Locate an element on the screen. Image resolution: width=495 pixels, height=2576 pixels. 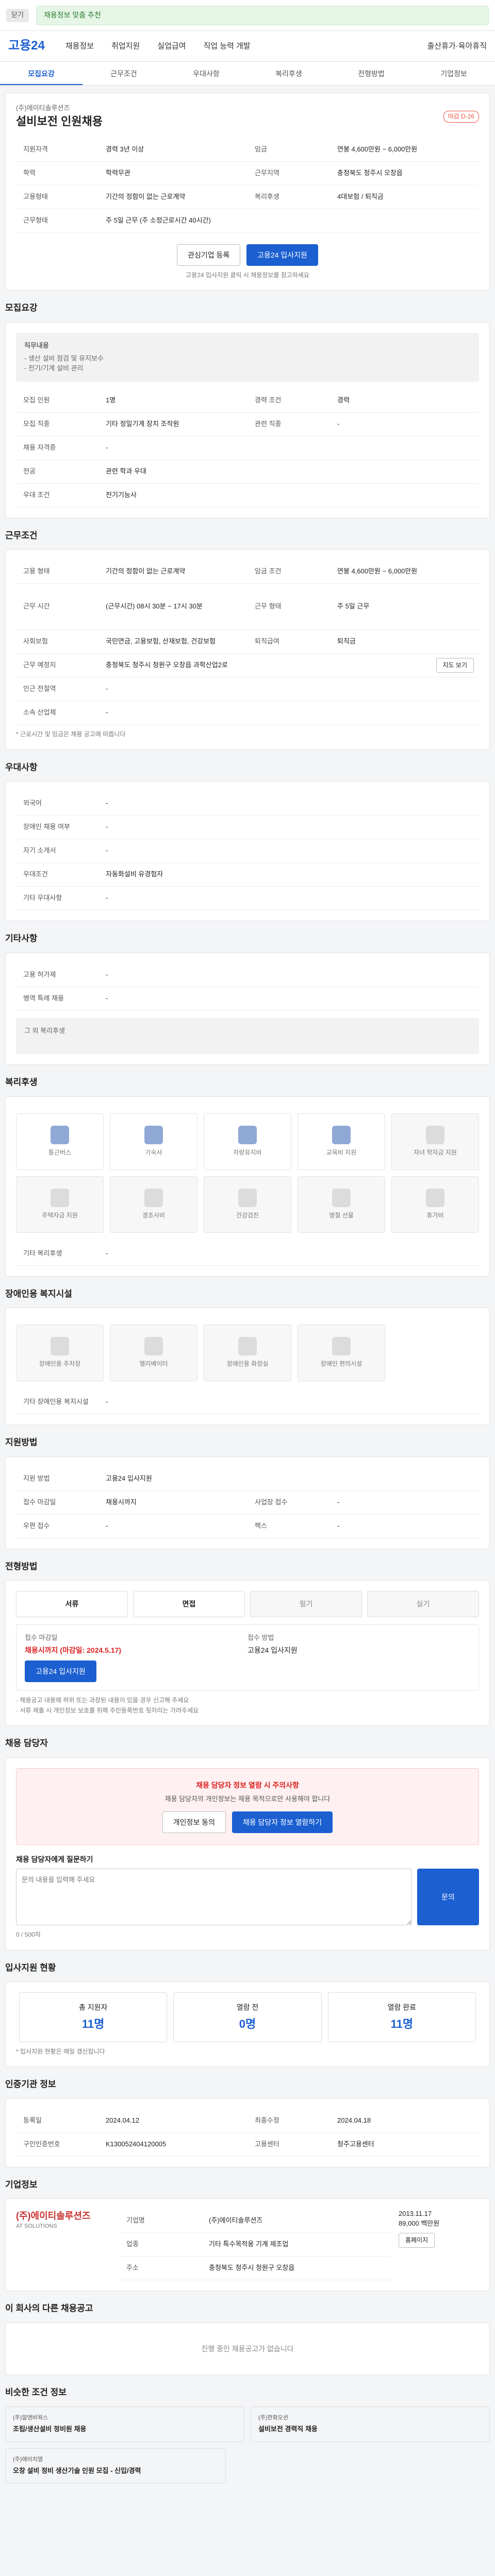
process-apply-button: 고용24 입사지원 is located at coordinates (61, 1671).